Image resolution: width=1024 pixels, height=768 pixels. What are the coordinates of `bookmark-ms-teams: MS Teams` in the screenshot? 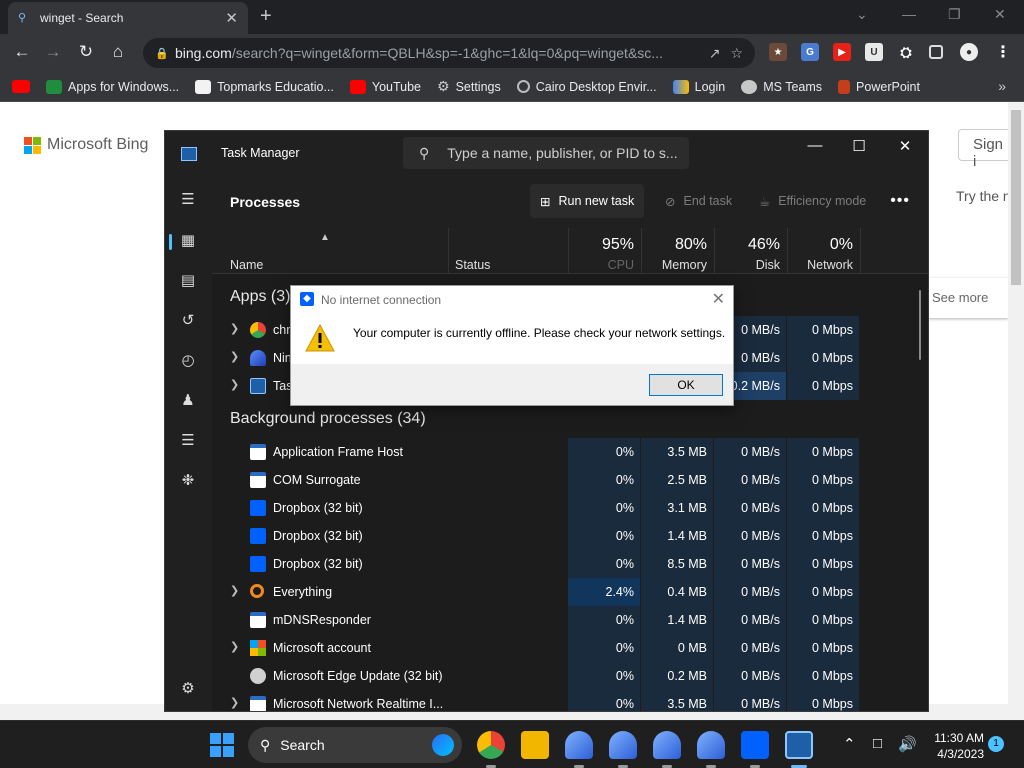 It's located at (781, 86).